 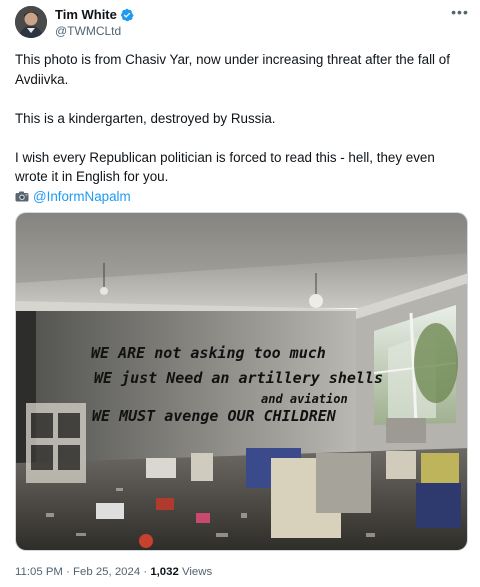 What do you see at coordinates (82, 196) in the screenshot?
I see `mention-link: @InformNapalm` at bounding box center [82, 196].